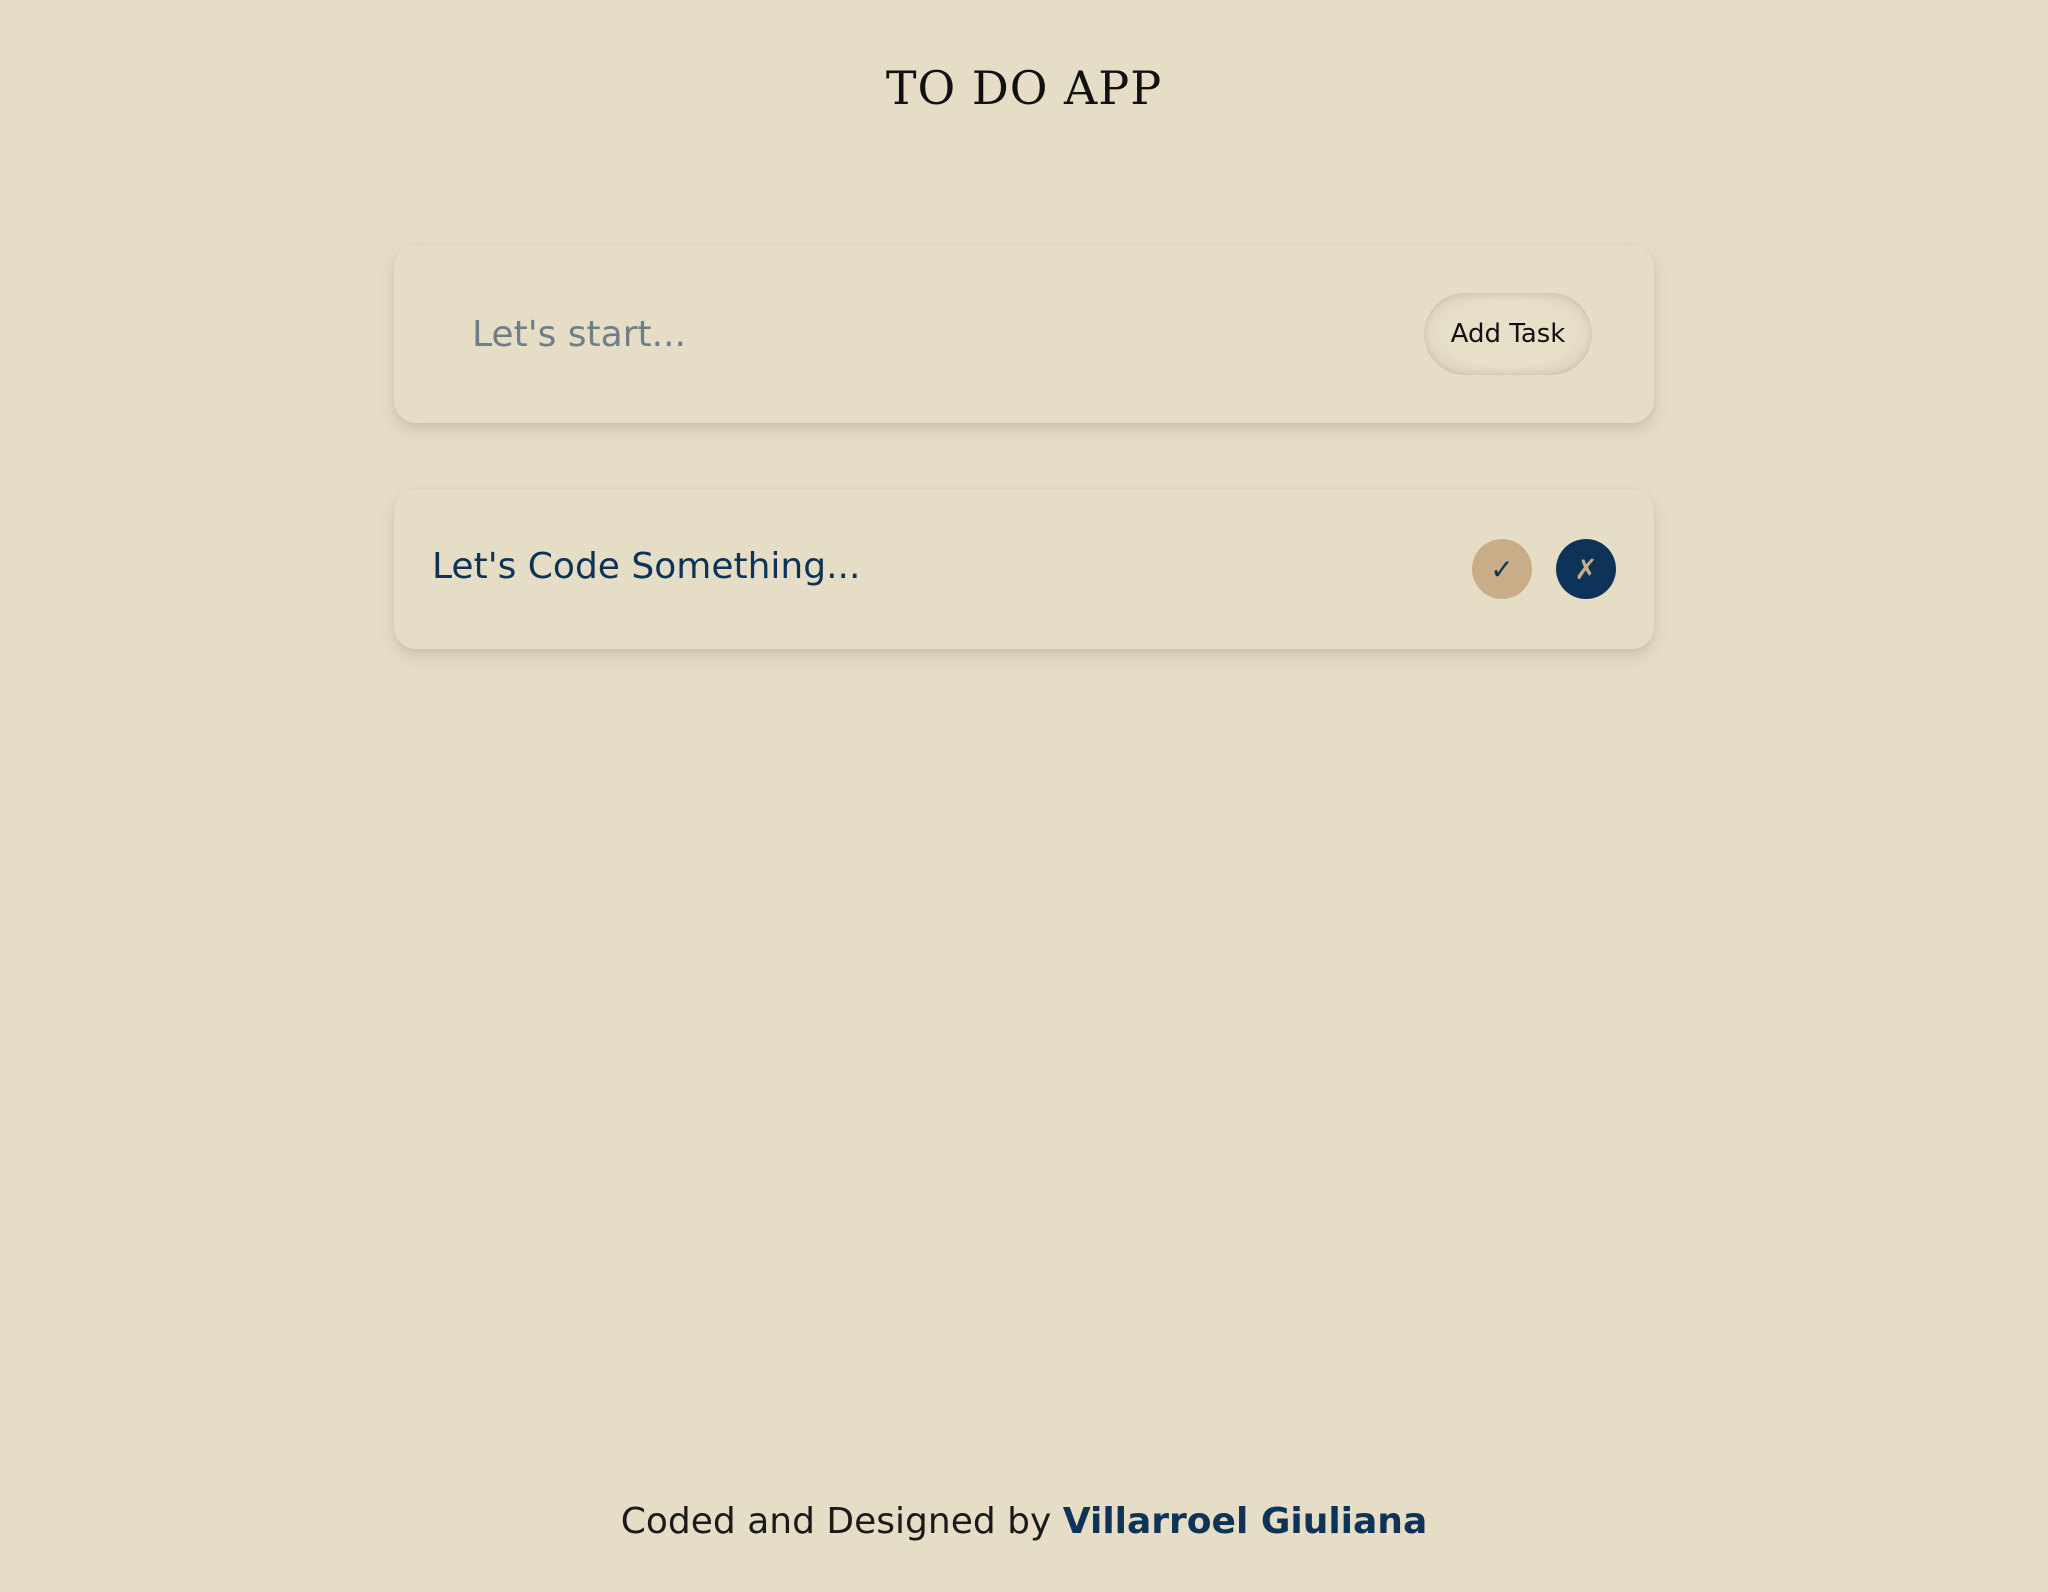 This screenshot has width=2048, height=1592. I want to click on check-icon: ✓, so click(1502, 569).